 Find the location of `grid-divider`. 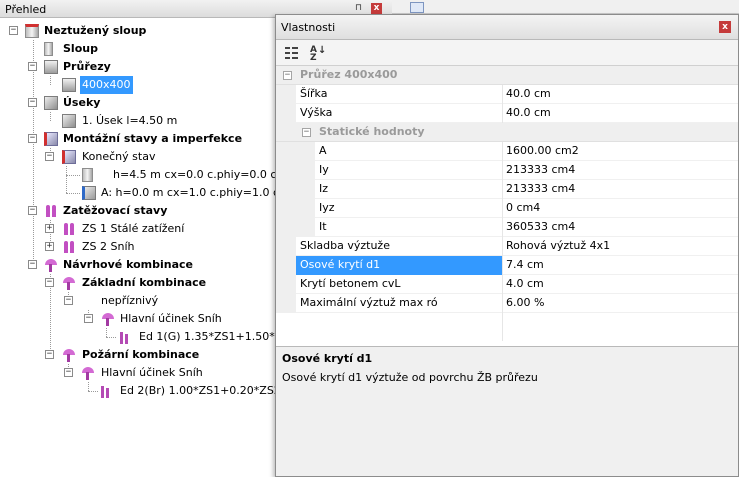

grid-divider is located at coordinates (502, 327).